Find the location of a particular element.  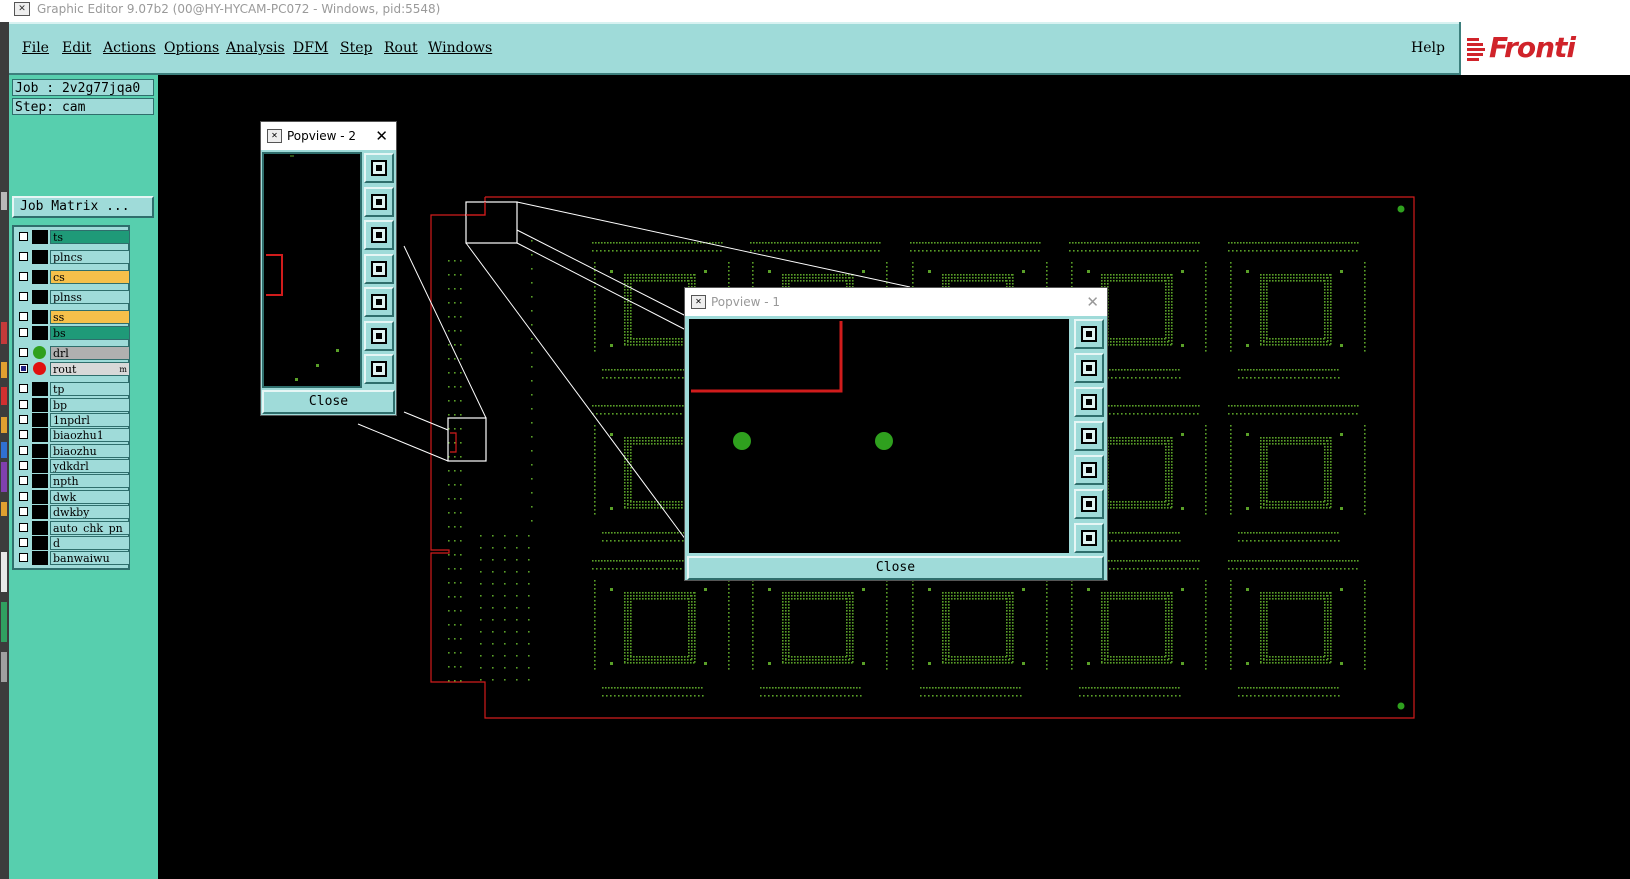

layer-row-npth: npth is located at coordinates (73, 481).